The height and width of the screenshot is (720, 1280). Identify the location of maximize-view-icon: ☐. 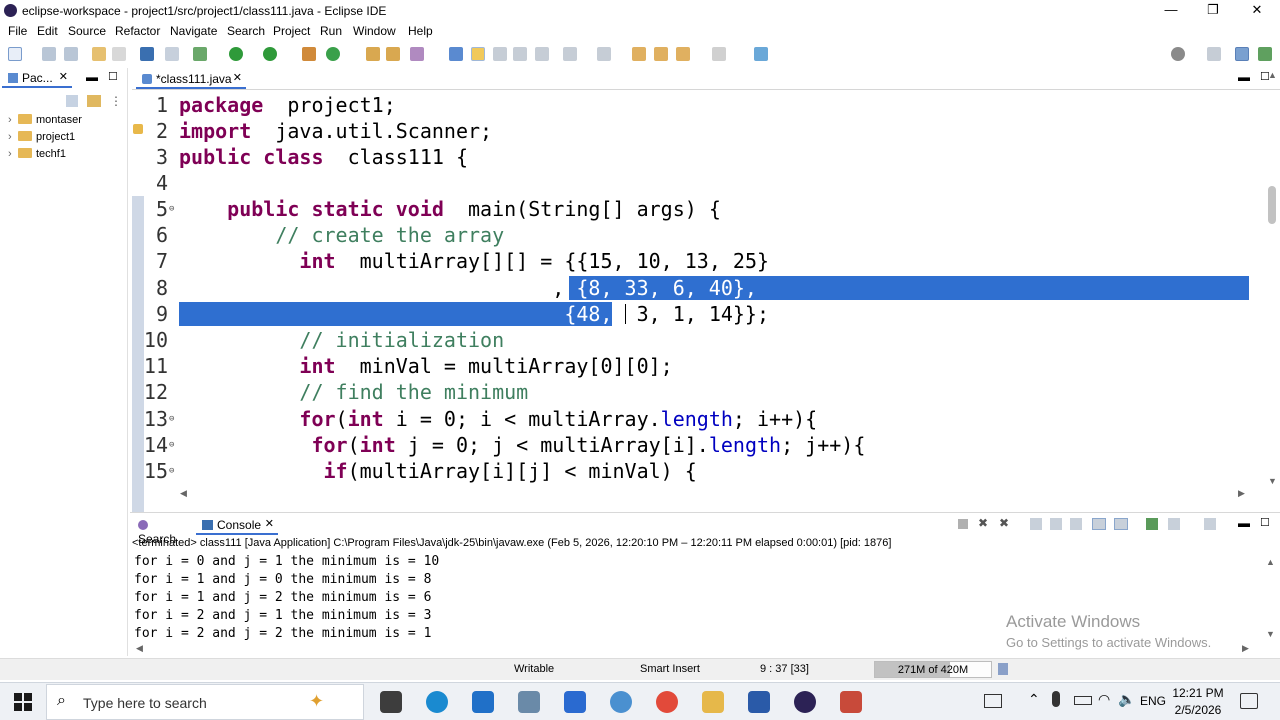
(1265, 522).